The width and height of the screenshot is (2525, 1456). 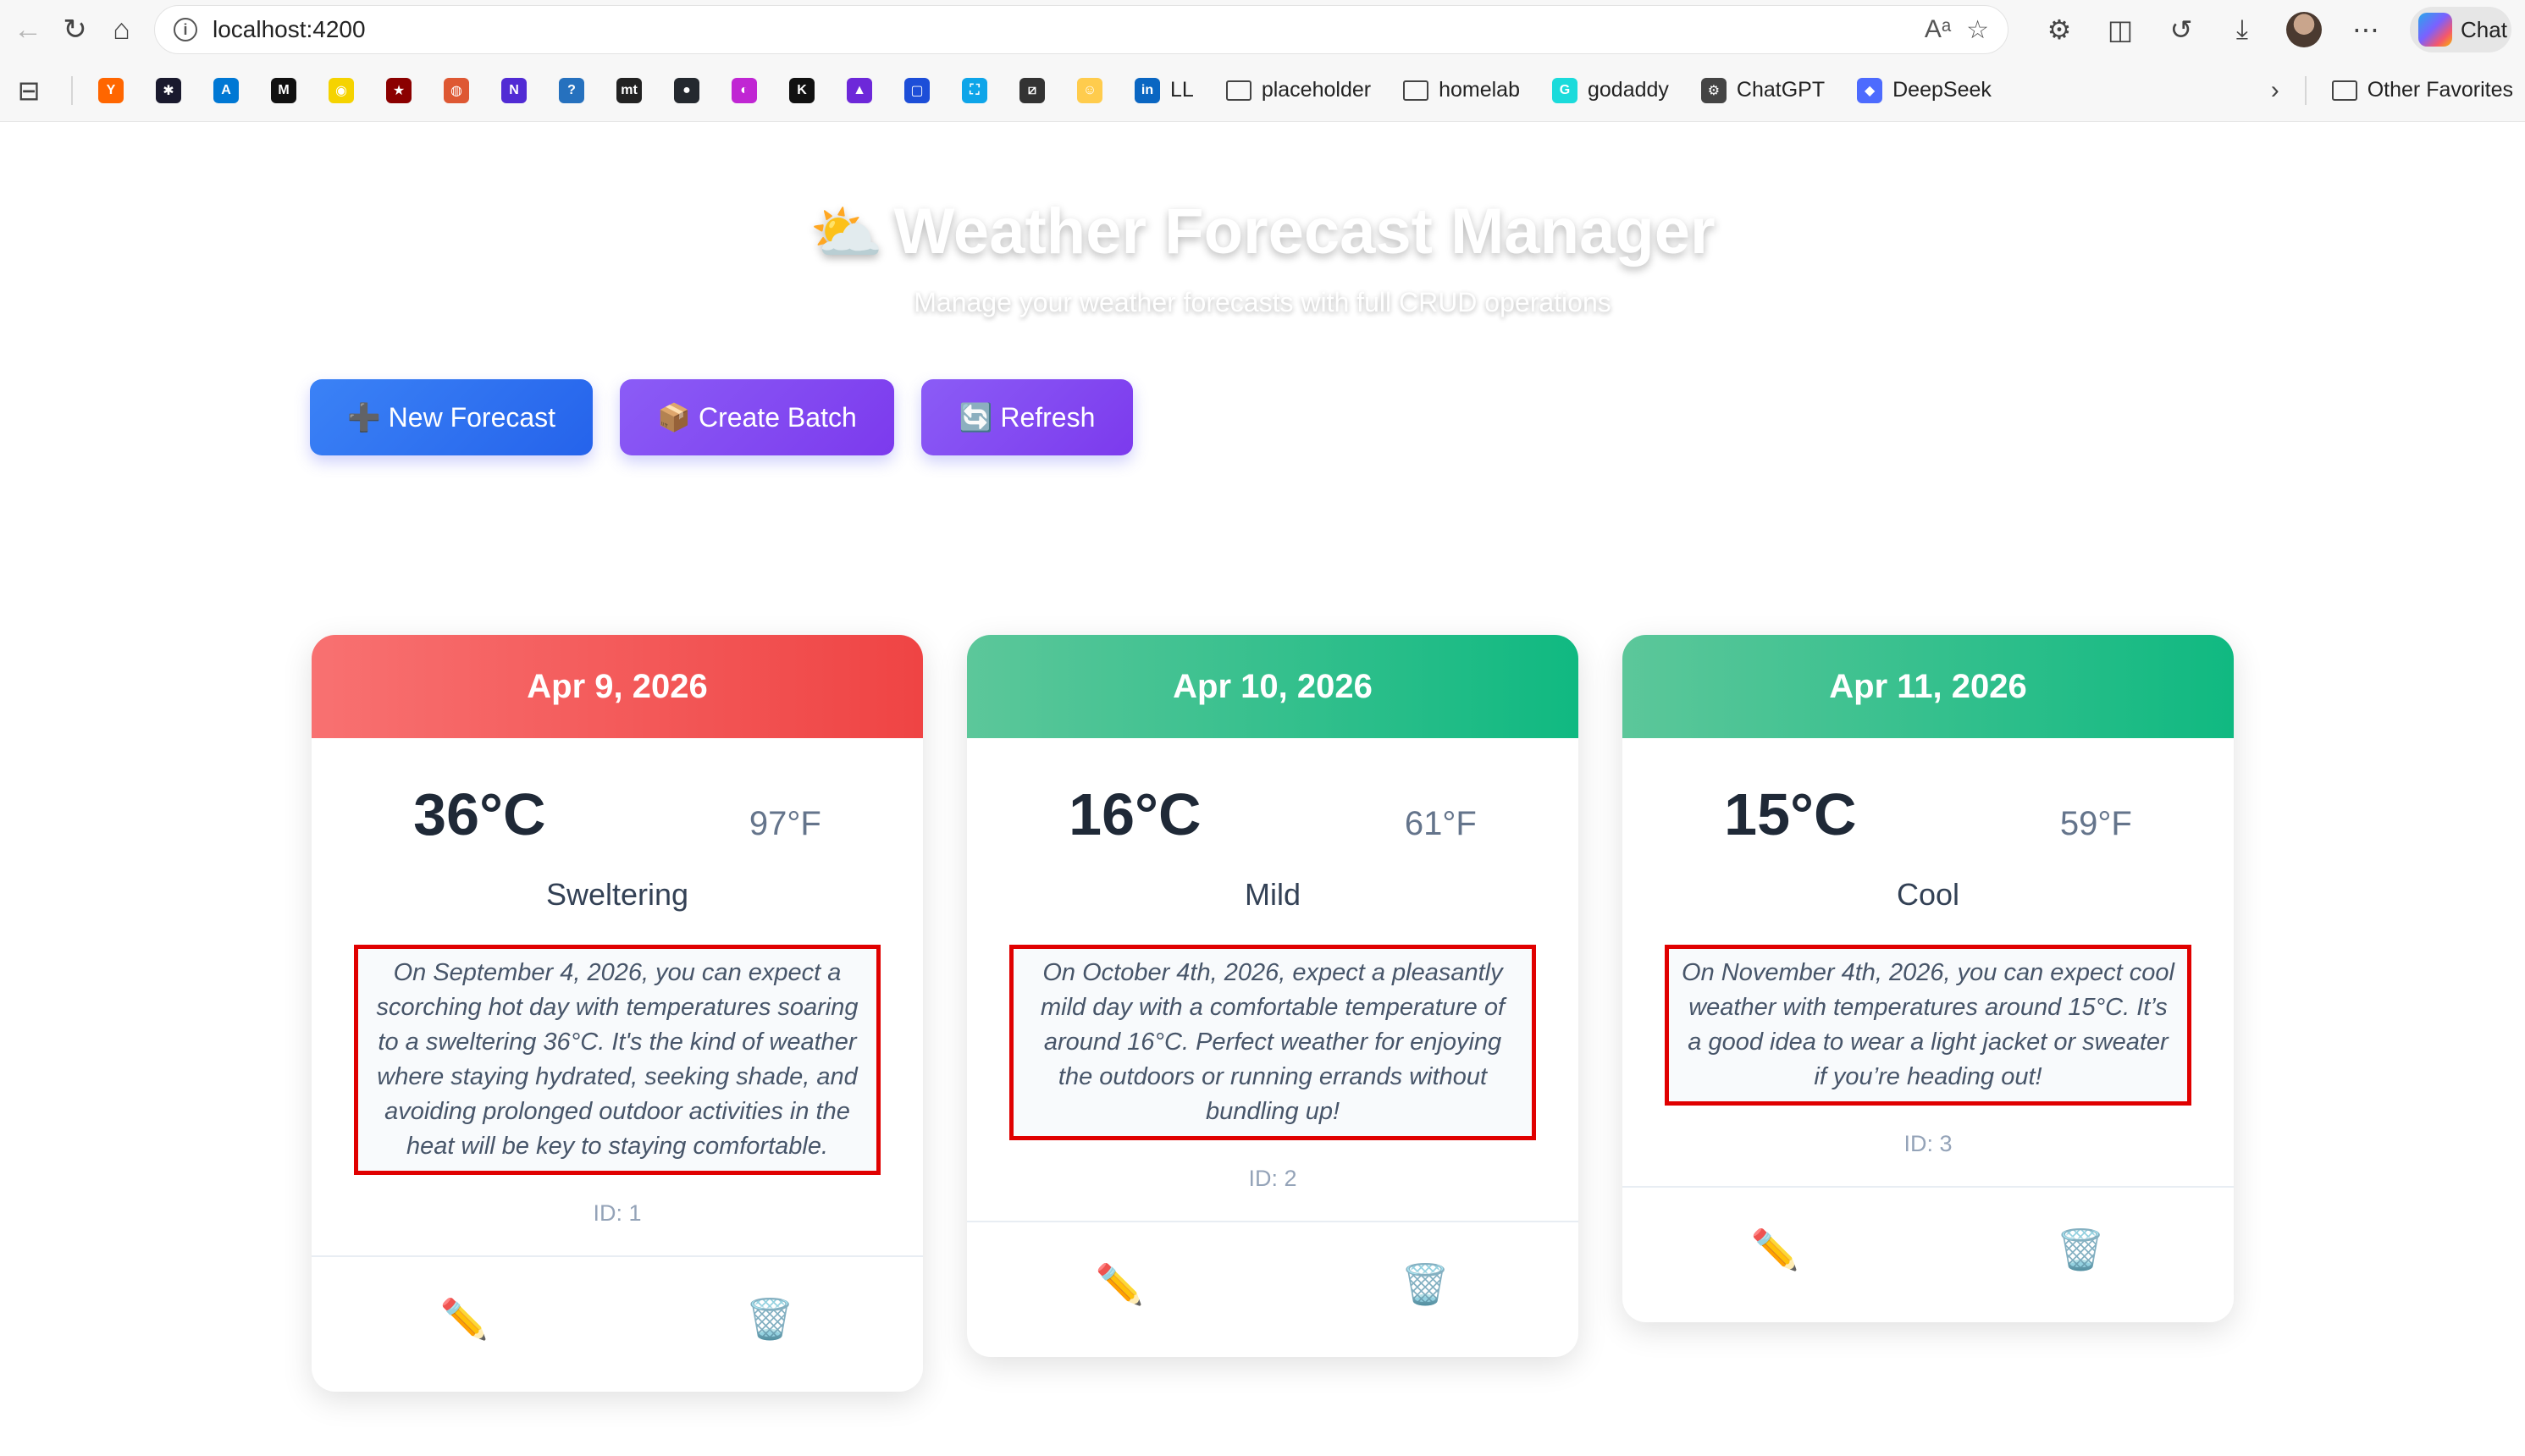 I want to click on bookmark-item: ⧄, so click(x=1032, y=90).